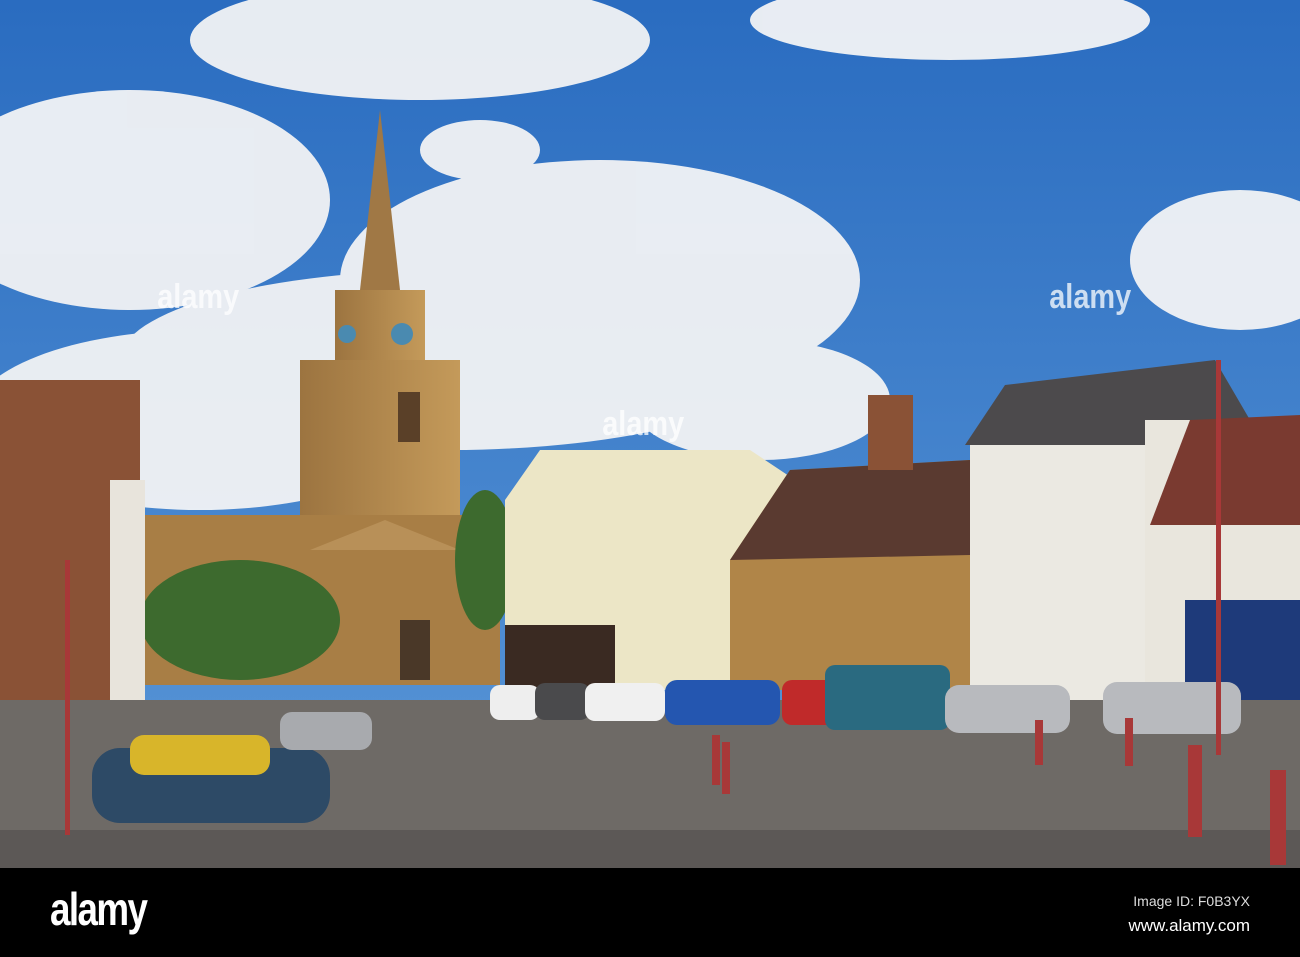 The width and height of the screenshot is (1300, 957). I want to click on image-id: Image ID: F0B3YX, so click(1191, 901).